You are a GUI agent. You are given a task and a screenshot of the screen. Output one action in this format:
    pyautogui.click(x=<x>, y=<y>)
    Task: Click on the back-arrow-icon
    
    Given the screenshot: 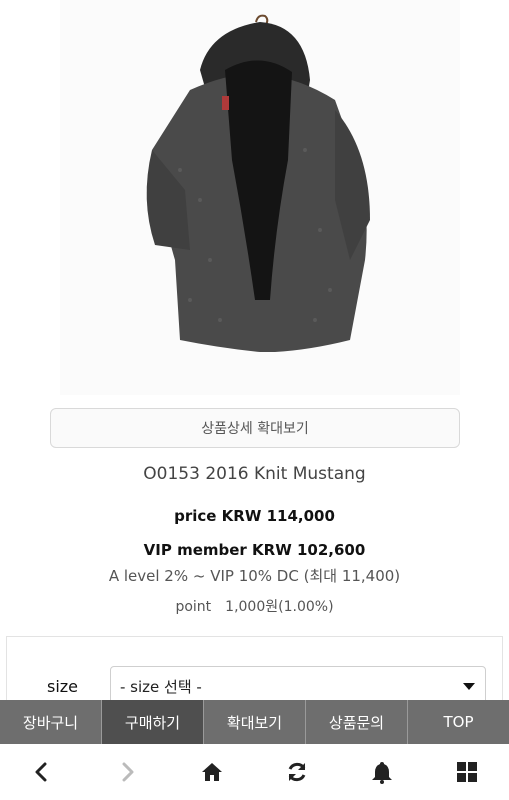 What is the action you would take?
    pyautogui.click(x=41, y=772)
    